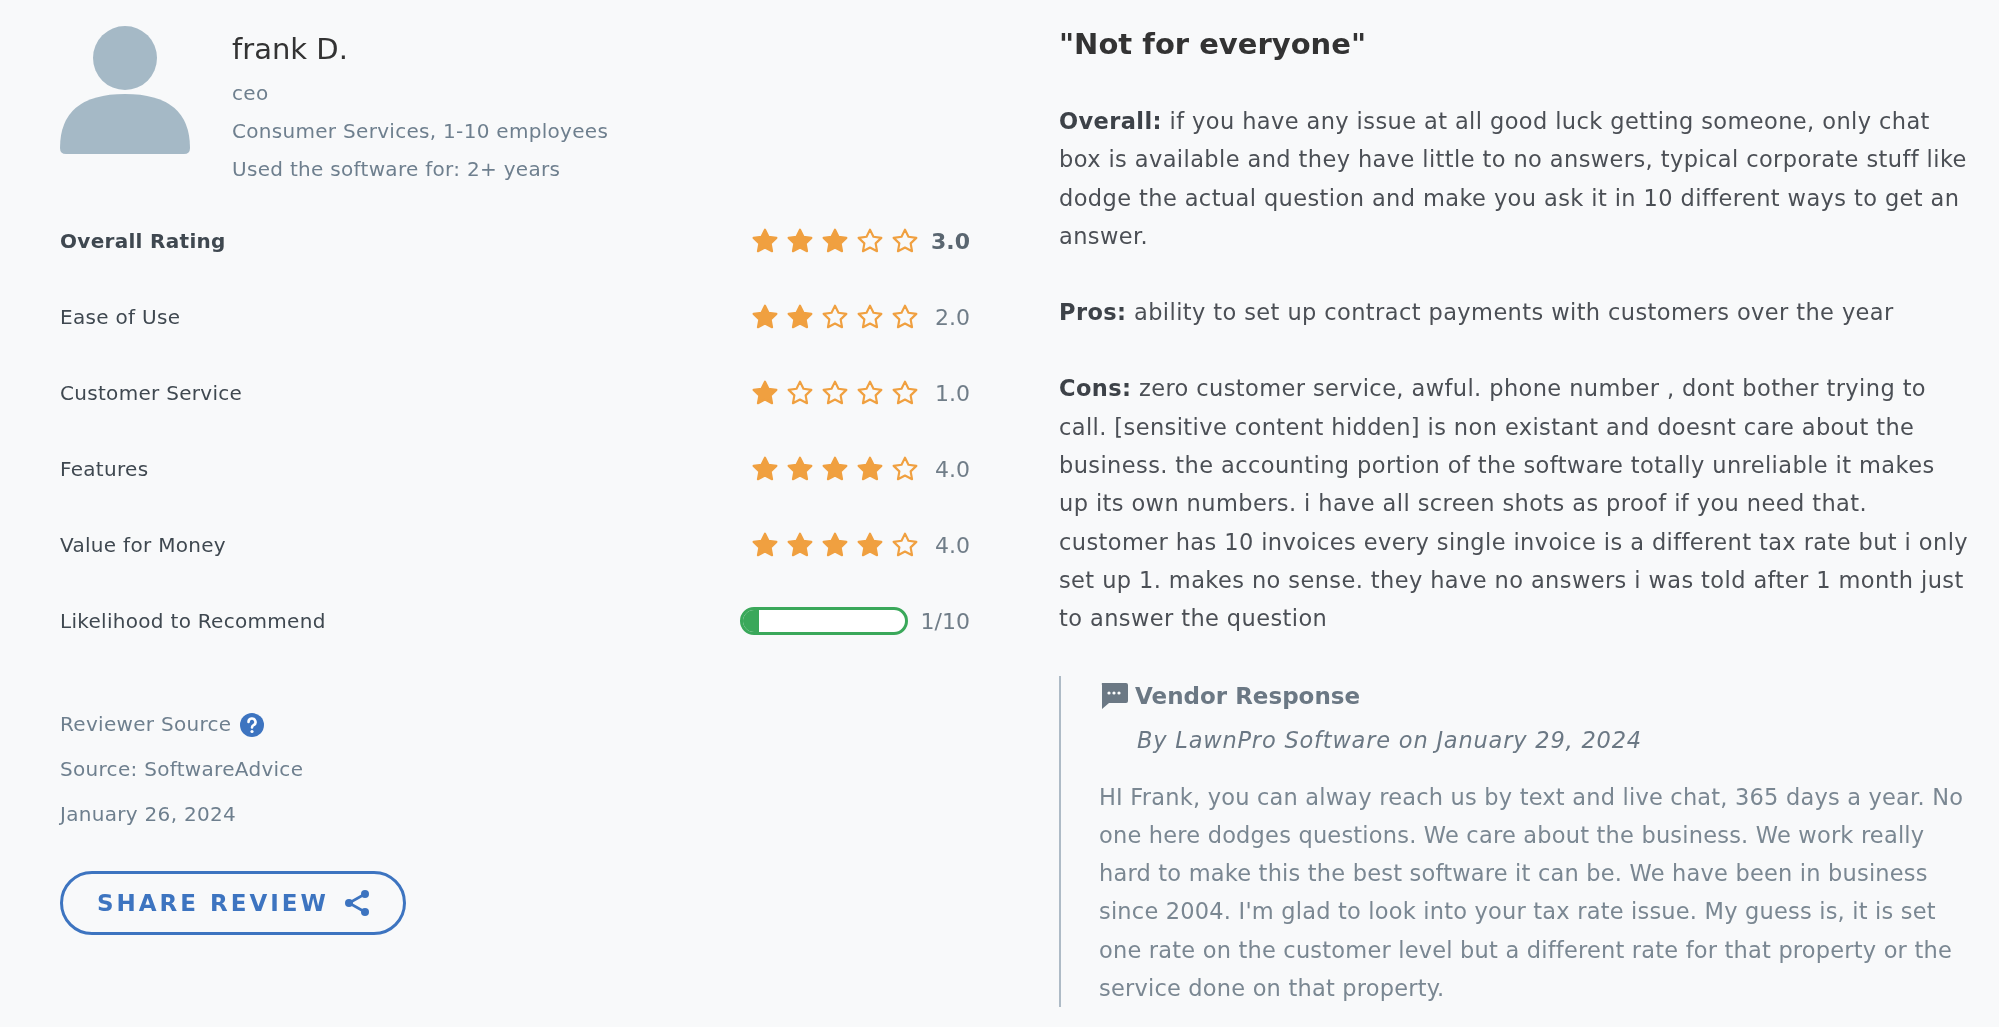 This screenshot has width=1999, height=1027. What do you see at coordinates (950, 241) in the screenshot?
I see `rating-value: 3.0` at bounding box center [950, 241].